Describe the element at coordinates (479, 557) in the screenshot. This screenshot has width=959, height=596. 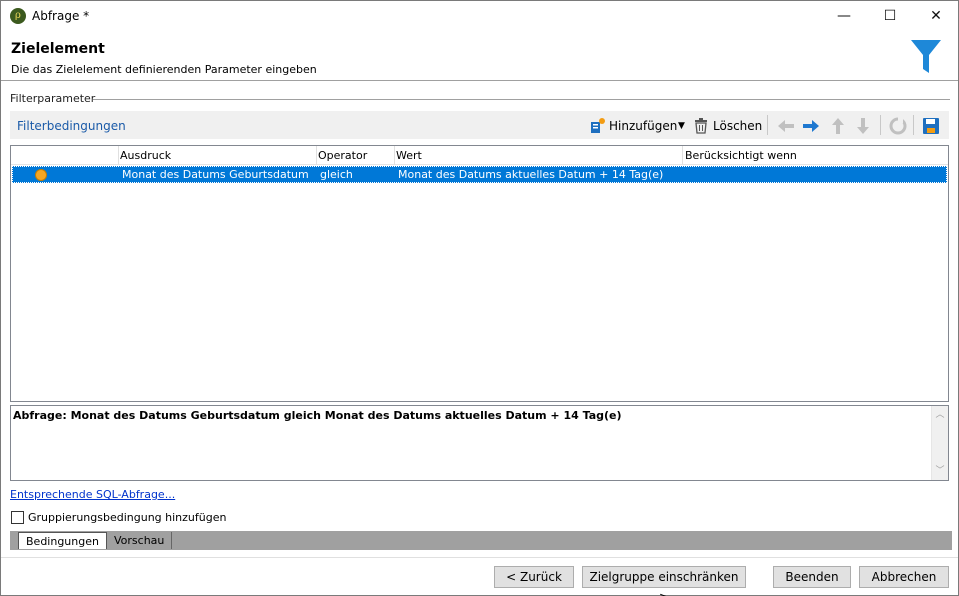
I see `footer-divider` at that location.